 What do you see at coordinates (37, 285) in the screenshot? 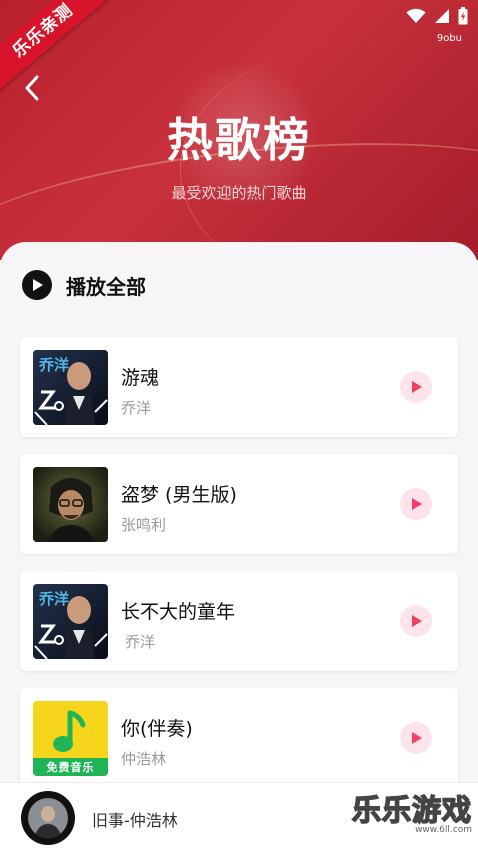
I see `play-circle-icon` at bounding box center [37, 285].